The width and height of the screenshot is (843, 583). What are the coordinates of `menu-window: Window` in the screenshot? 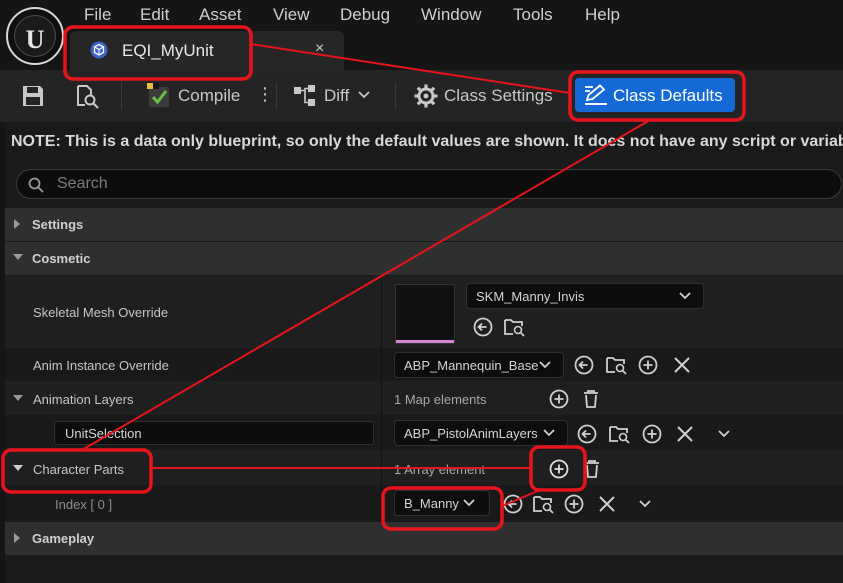 It's located at (451, 15).